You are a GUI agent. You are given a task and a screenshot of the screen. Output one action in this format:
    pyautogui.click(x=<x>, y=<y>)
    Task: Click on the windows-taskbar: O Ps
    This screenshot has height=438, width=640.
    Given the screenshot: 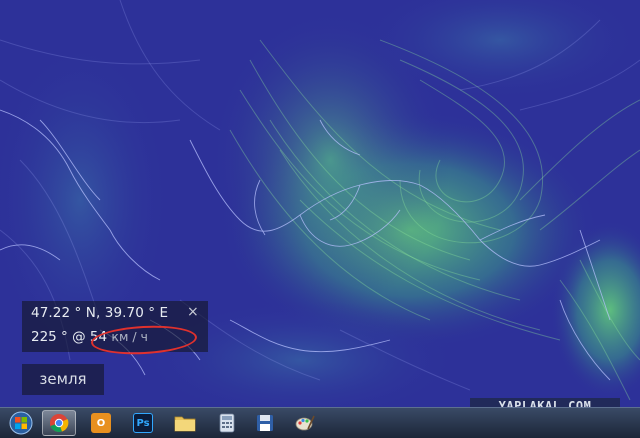 What is the action you would take?
    pyautogui.click(x=320, y=422)
    